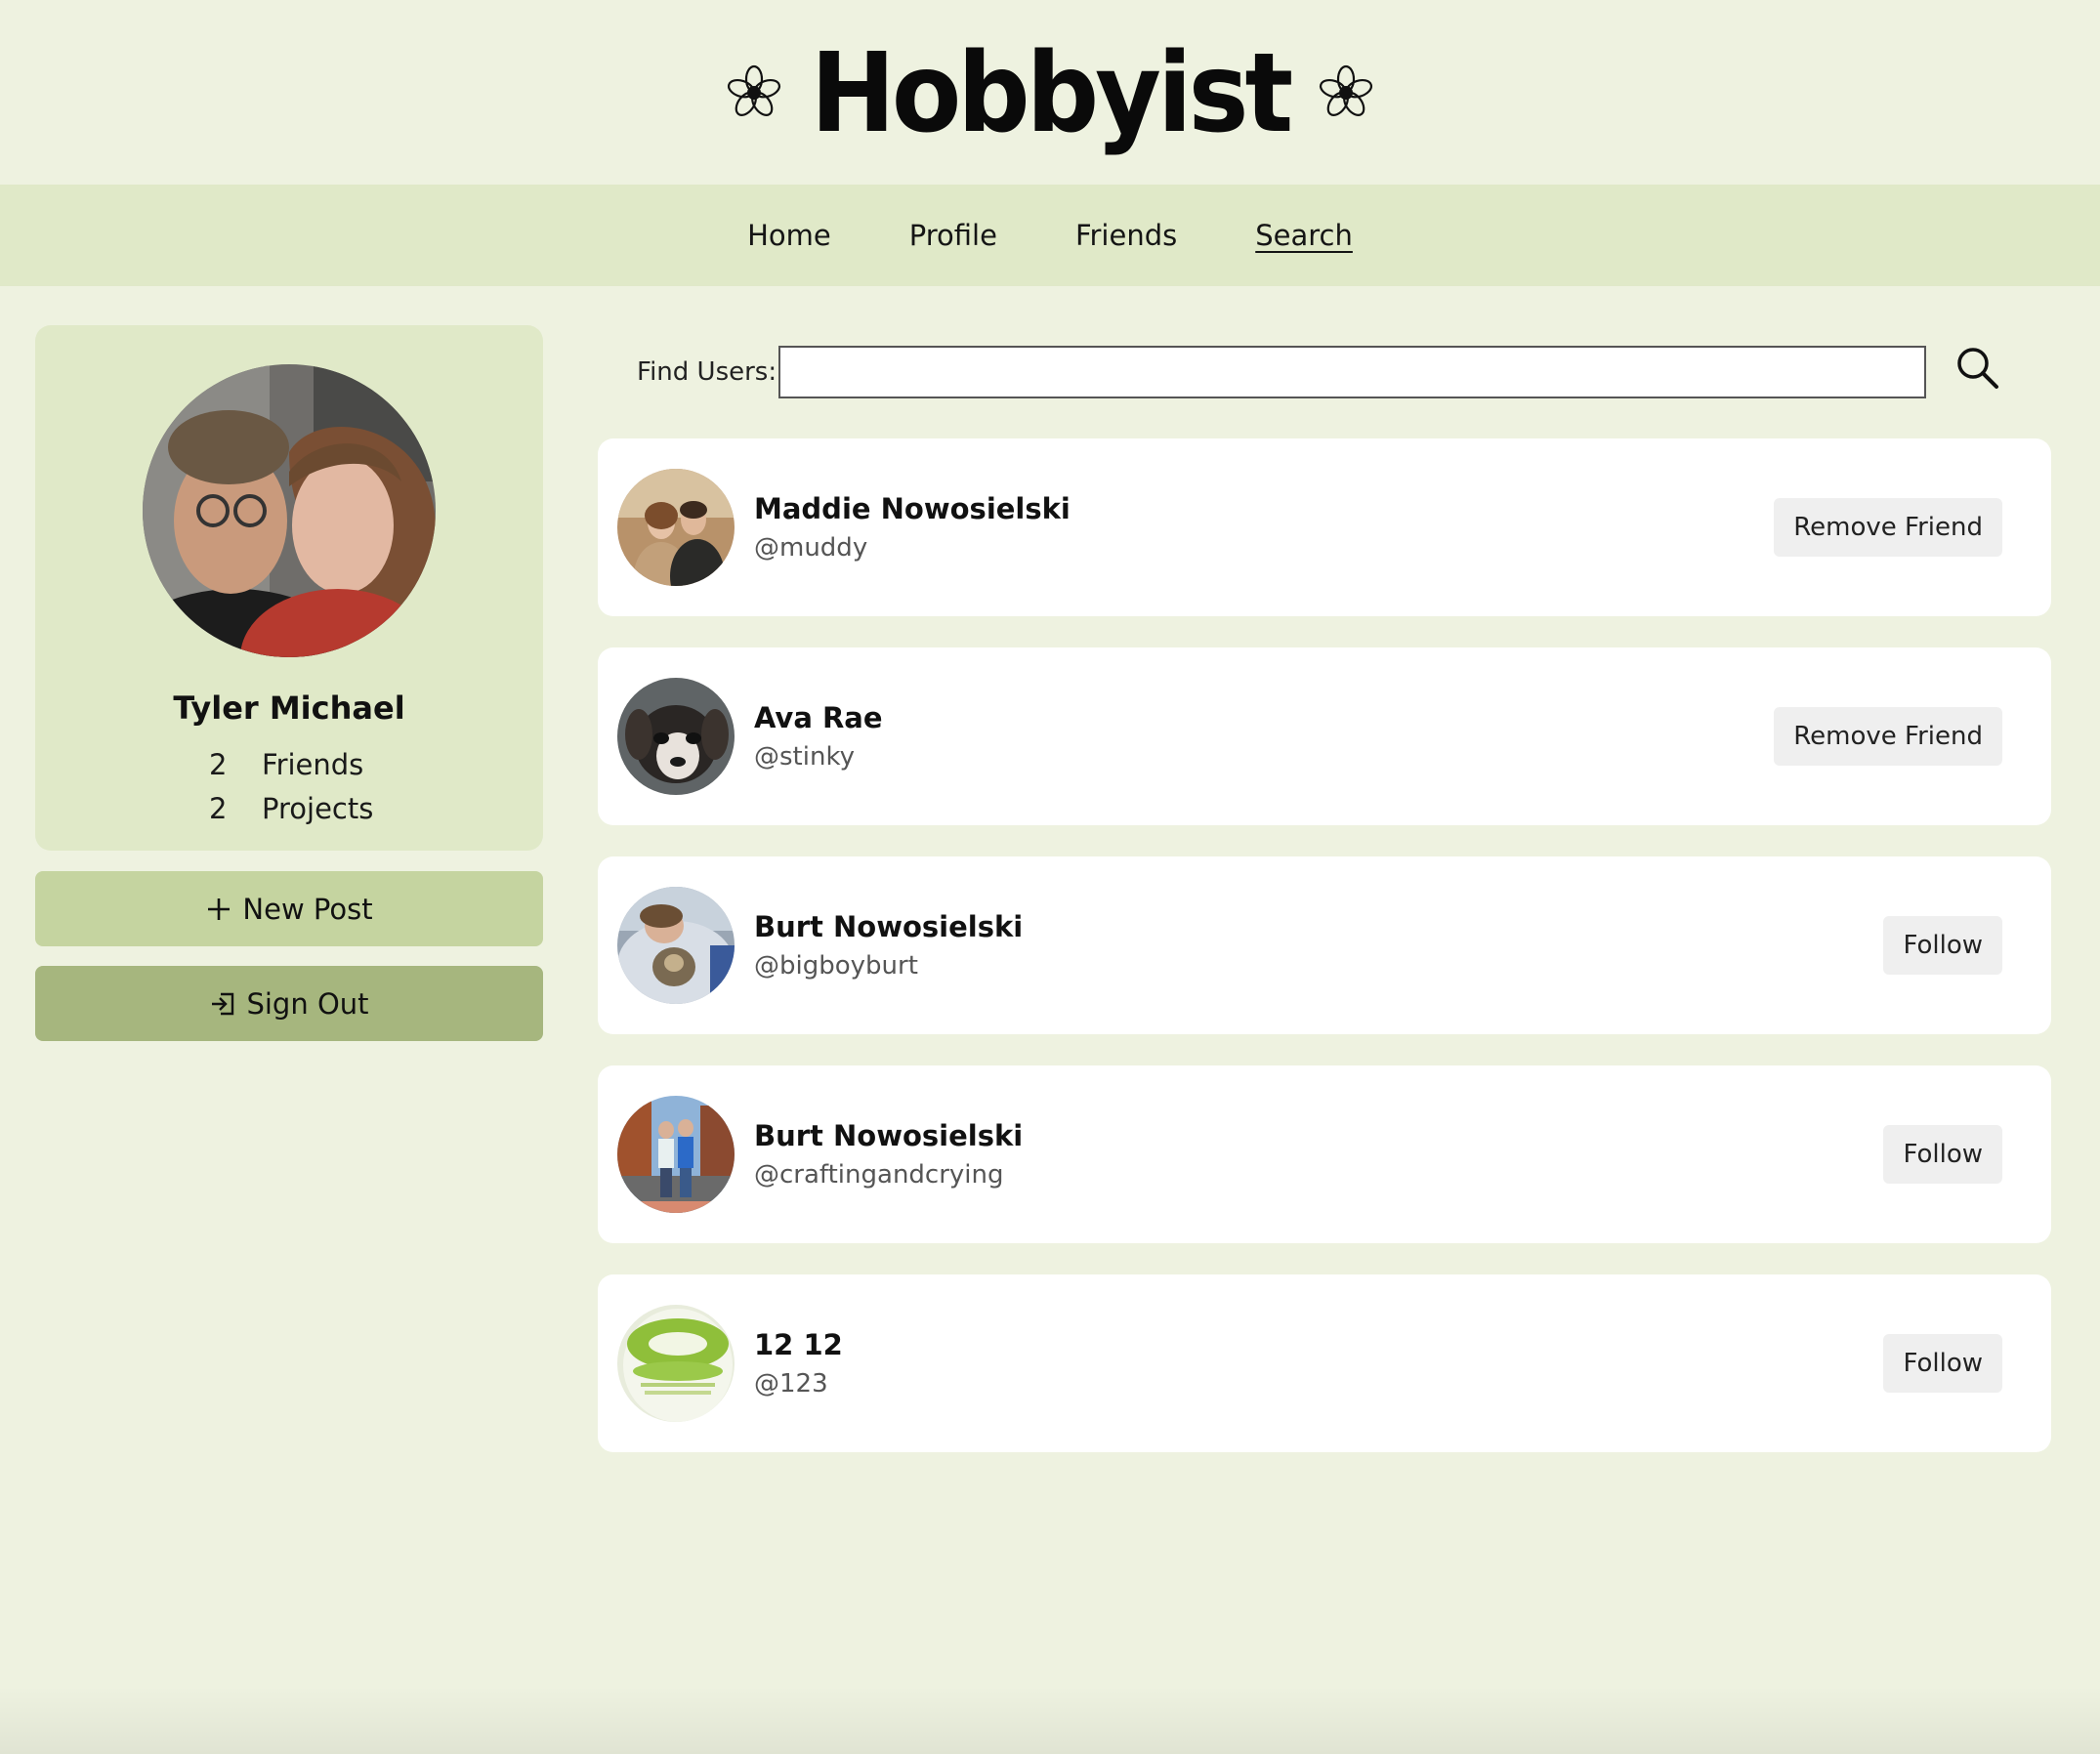 The image size is (2100, 1754). I want to click on plus-icon, so click(219, 909).